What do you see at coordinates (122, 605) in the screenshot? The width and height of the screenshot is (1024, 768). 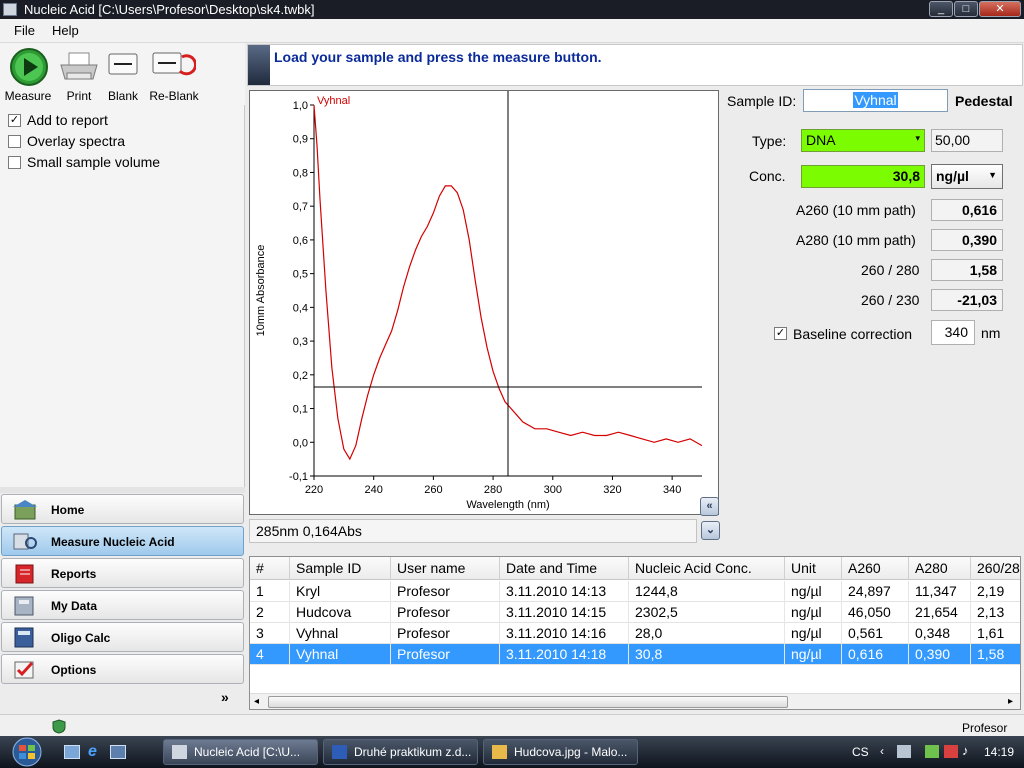 I see `nav-my-data: My Data` at bounding box center [122, 605].